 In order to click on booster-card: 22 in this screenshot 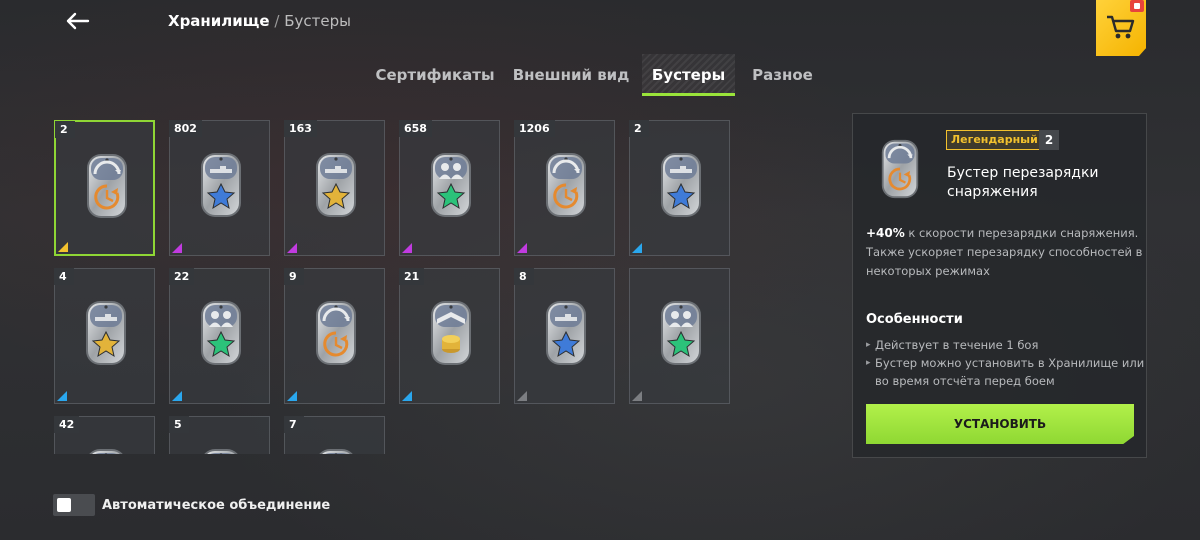, I will do `click(219, 336)`.